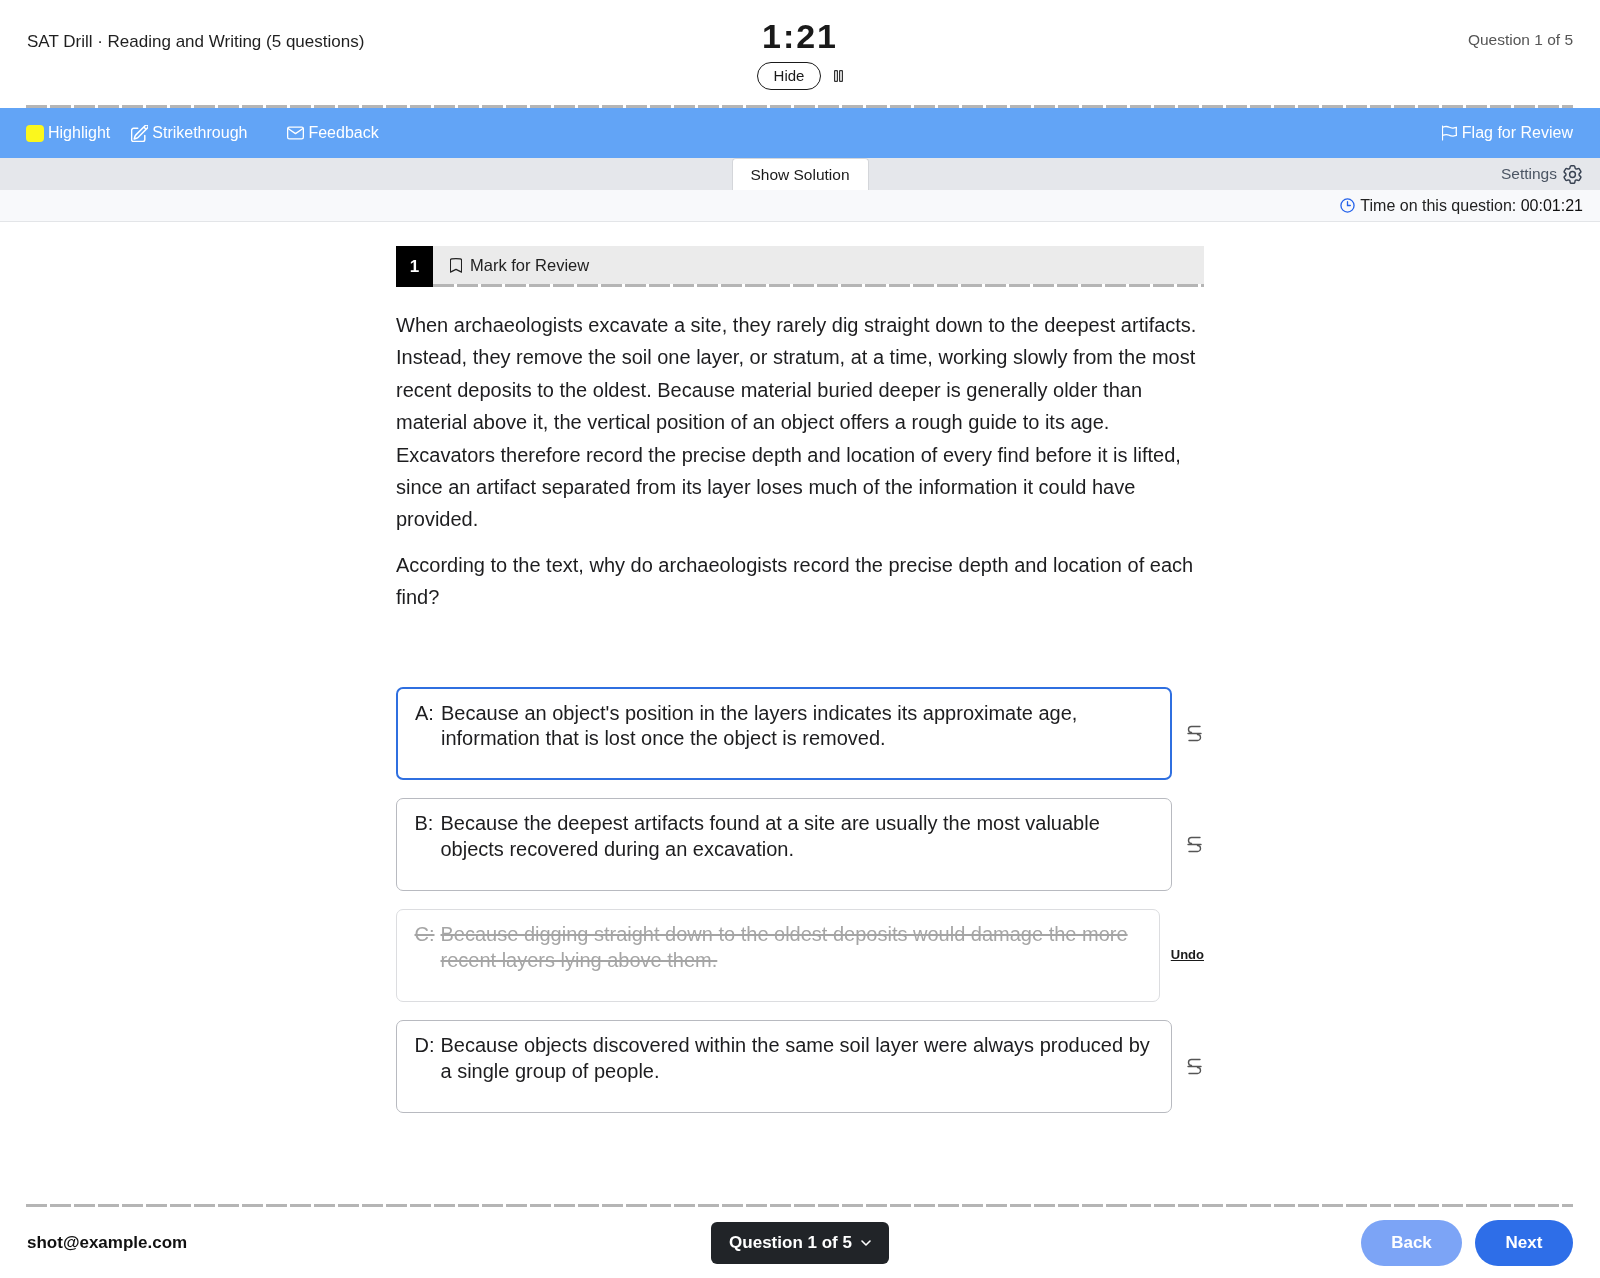 The height and width of the screenshot is (1278, 1600). I want to click on answer-choice: A: Because an object's position in the layers indicates its approximate age, information that is lost once the object is removed., so click(784, 733).